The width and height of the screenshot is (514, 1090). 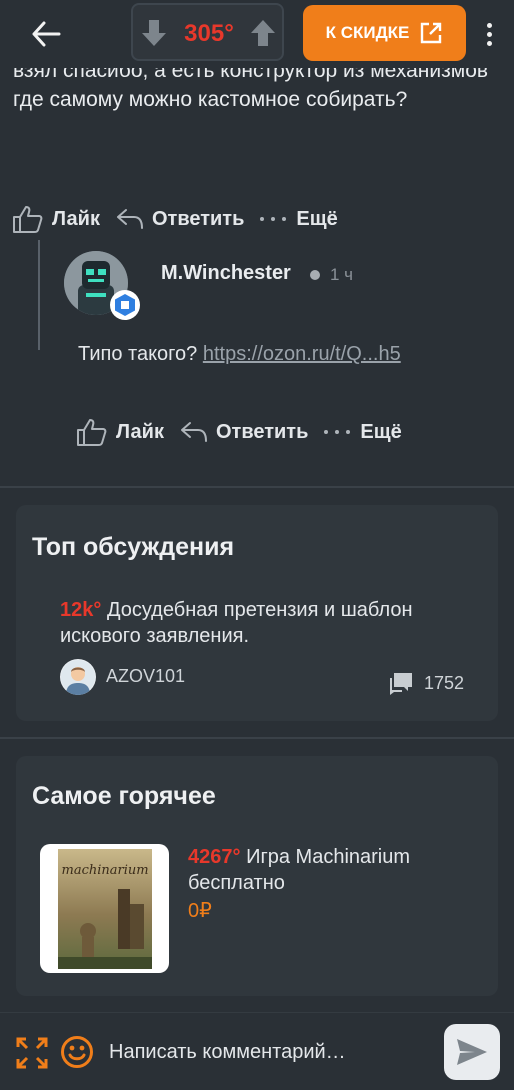 I want to click on send-button, so click(x=472, y=1052).